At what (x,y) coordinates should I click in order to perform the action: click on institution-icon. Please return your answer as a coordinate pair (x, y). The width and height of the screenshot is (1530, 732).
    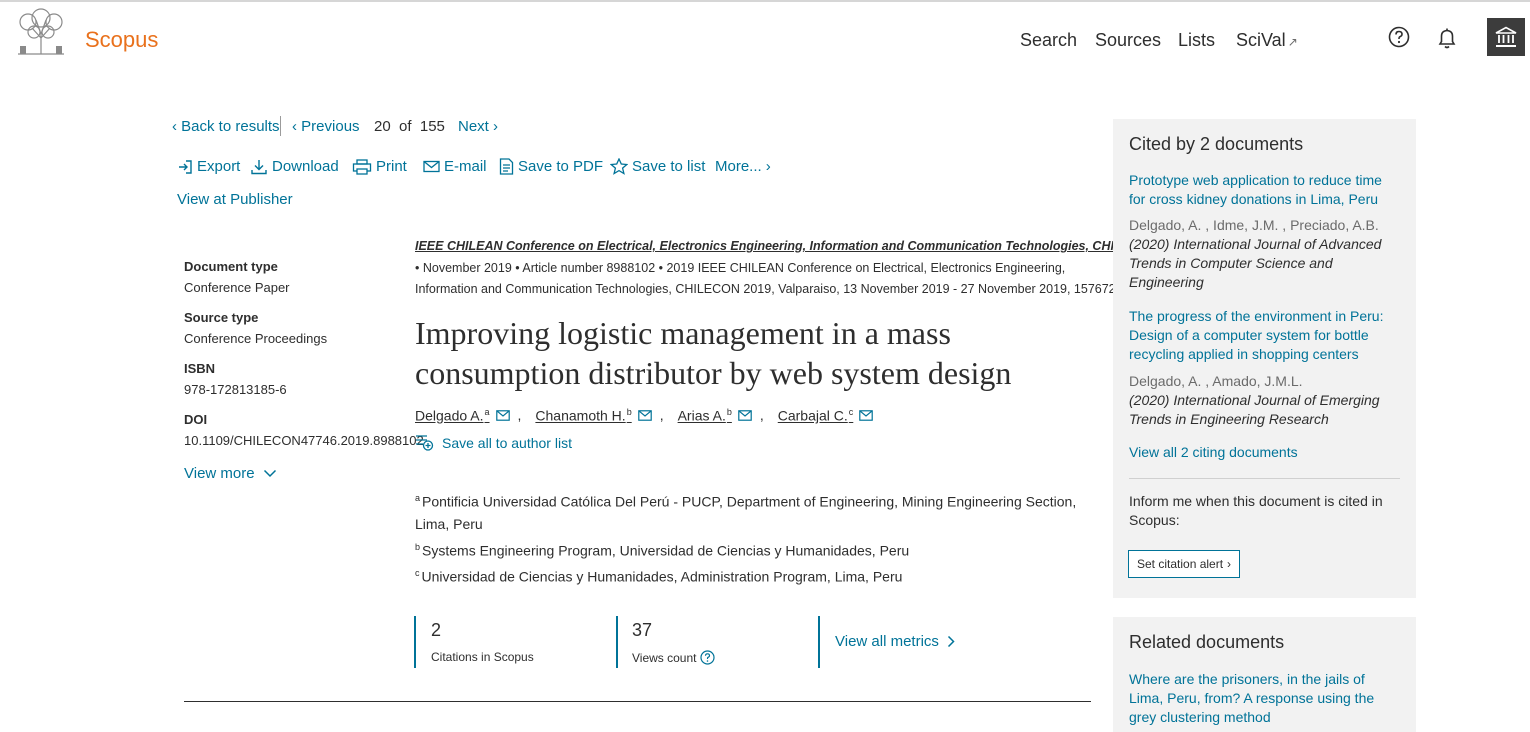
    Looking at the image, I should click on (1506, 36).